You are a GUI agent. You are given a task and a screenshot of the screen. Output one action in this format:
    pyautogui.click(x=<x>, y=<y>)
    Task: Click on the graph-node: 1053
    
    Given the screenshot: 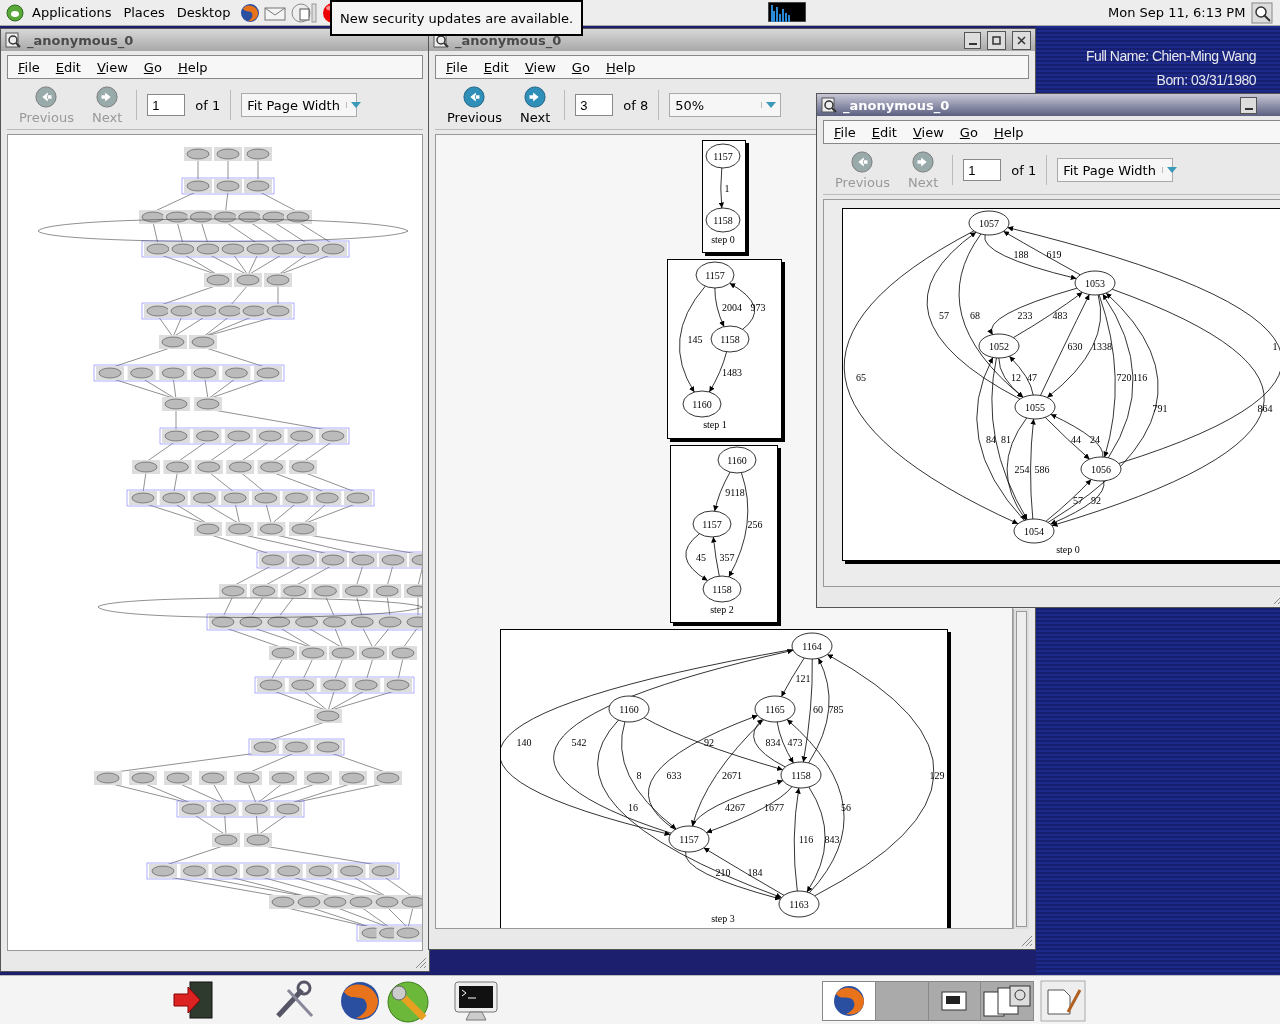 What is the action you would take?
    pyautogui.click(x=1095, y=283)
    